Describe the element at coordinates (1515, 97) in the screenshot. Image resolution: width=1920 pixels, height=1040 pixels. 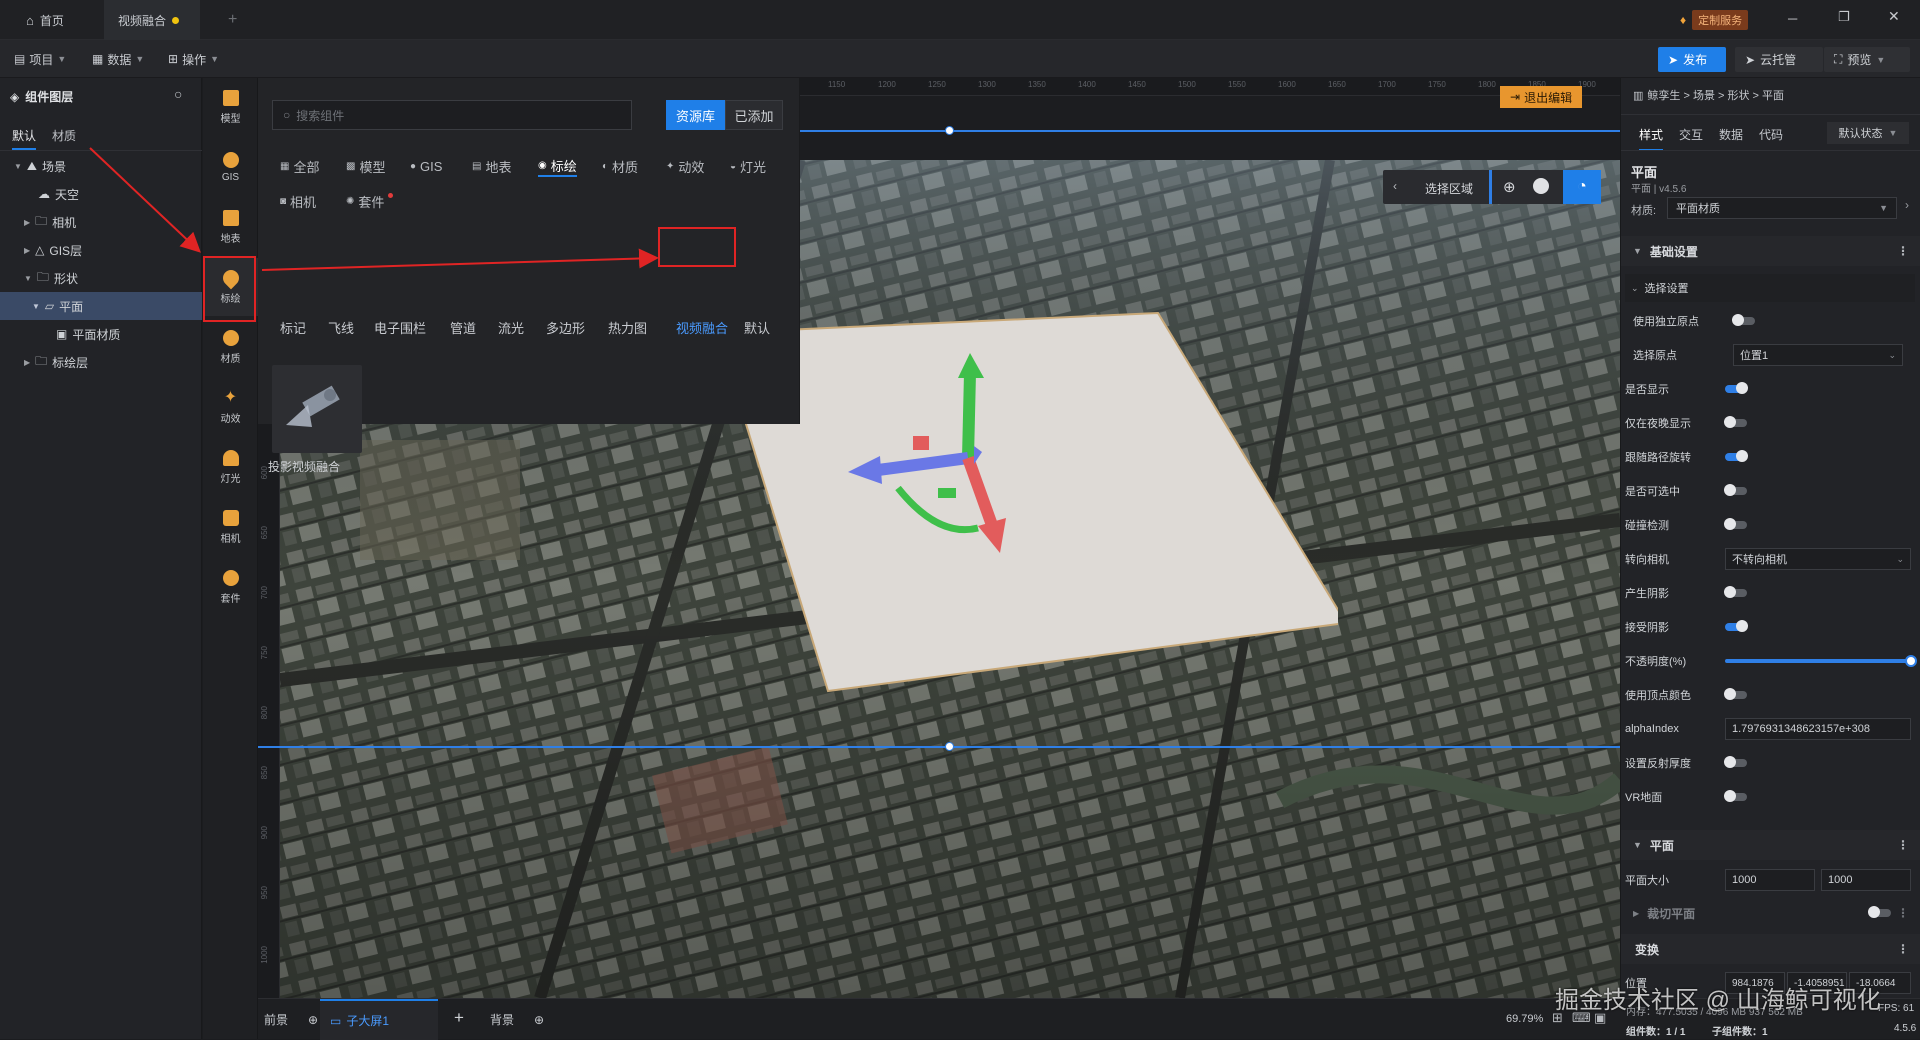
I see `exit-icon: ⇥` at that location.